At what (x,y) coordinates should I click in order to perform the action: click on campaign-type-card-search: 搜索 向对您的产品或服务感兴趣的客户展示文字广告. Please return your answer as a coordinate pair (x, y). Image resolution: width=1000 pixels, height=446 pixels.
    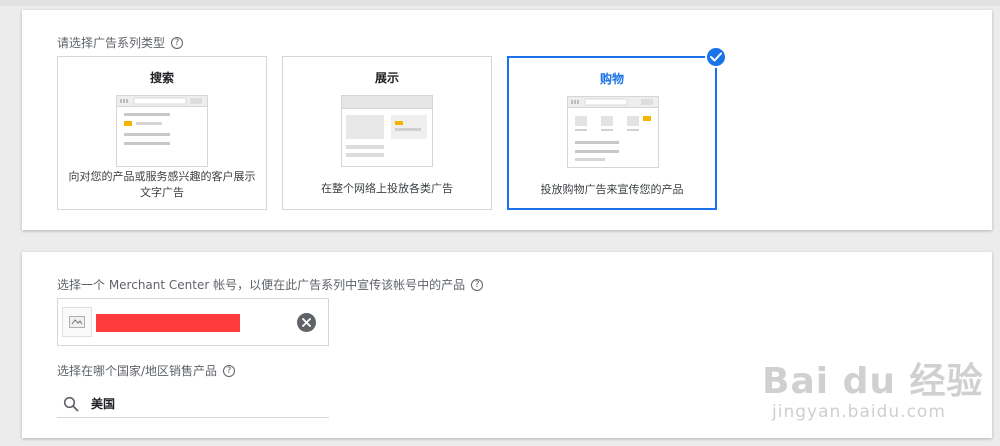
    Looking at the image, I should click on (162, 133).